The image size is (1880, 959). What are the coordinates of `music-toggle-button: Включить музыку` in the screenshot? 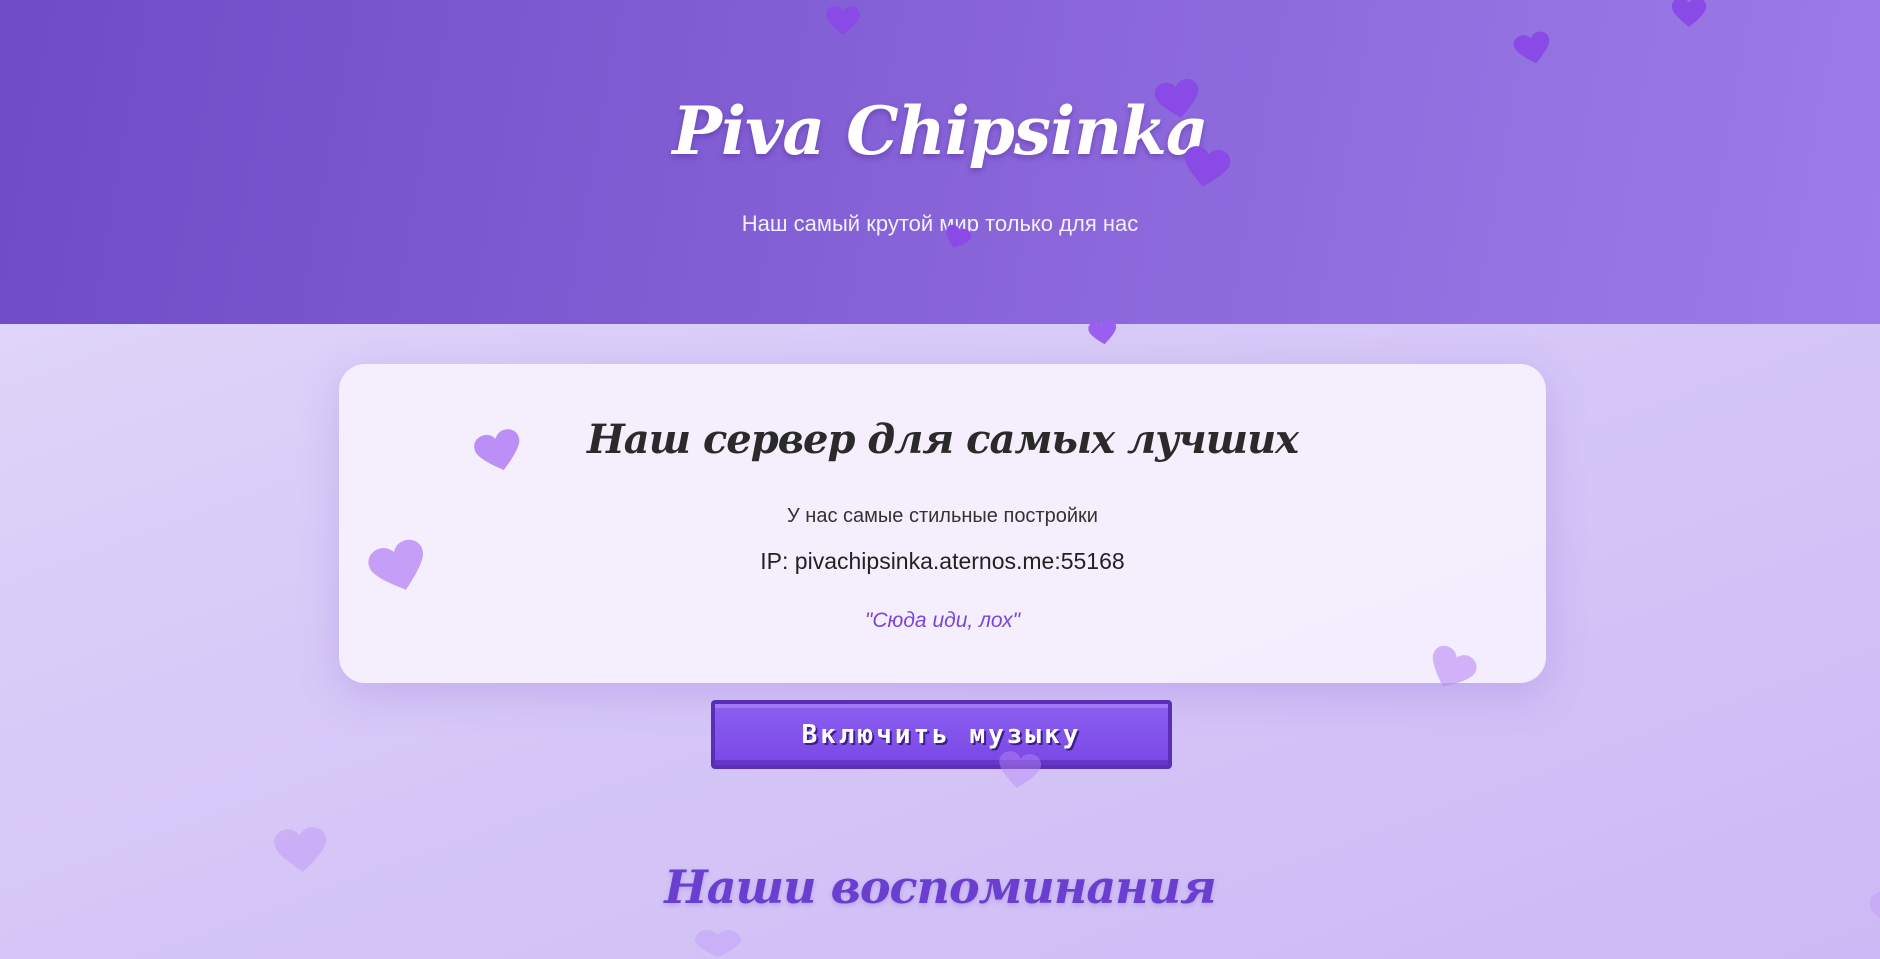 It's located at (941, 734).